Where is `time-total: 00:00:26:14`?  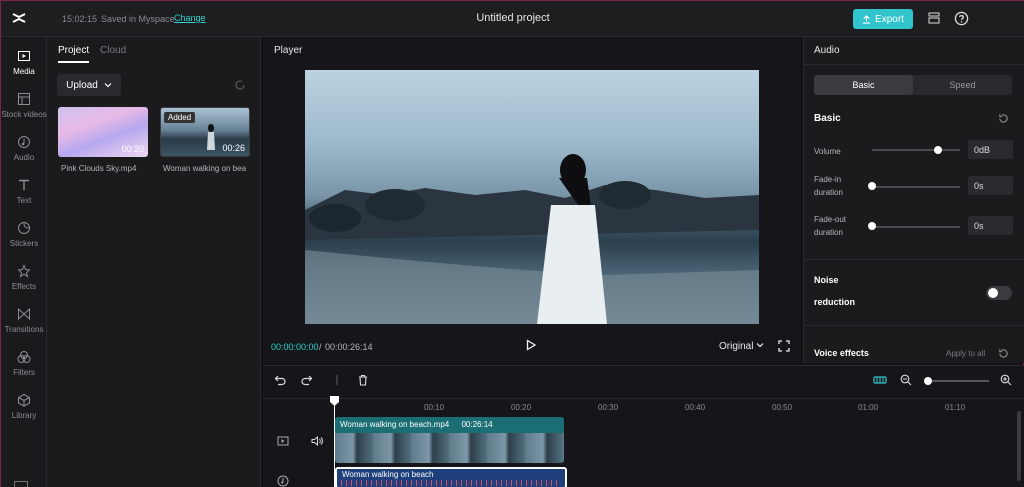
time-total: 00:00:26:14 is located at coordinates (349, 347).